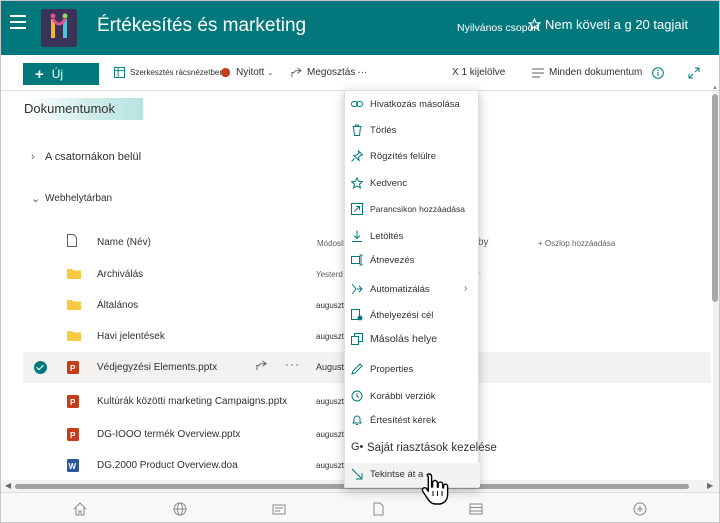  What do you see at coordinates (357, 339) in the screenshot?
I see `copy-icon` at bounding box center [357, 339].